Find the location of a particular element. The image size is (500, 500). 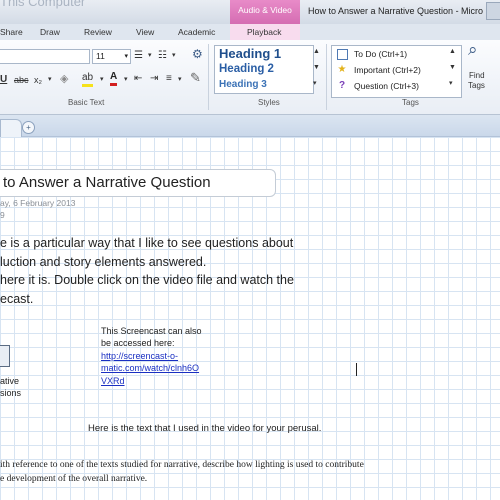

screencast-link-2: matic.com/watch/clnh6O is located at coordinates (150, 368).